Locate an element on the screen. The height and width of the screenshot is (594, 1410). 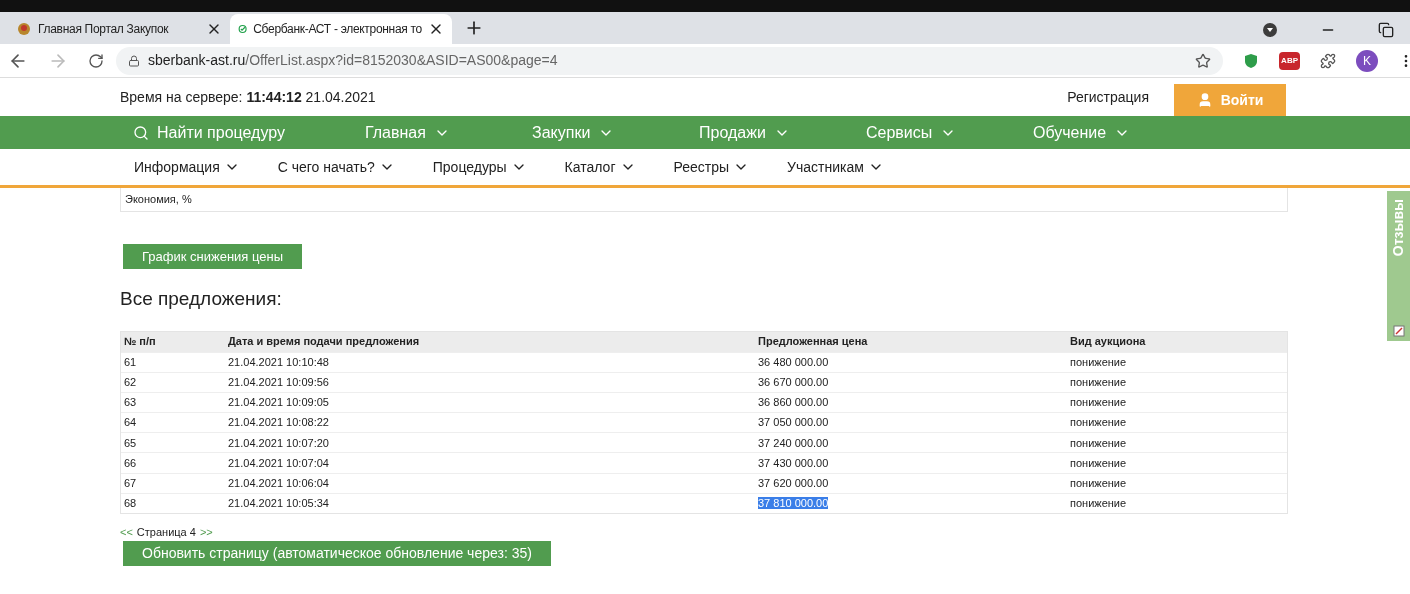
tab-title: Главная Портал Закупок is located at coordinates (104, 29).